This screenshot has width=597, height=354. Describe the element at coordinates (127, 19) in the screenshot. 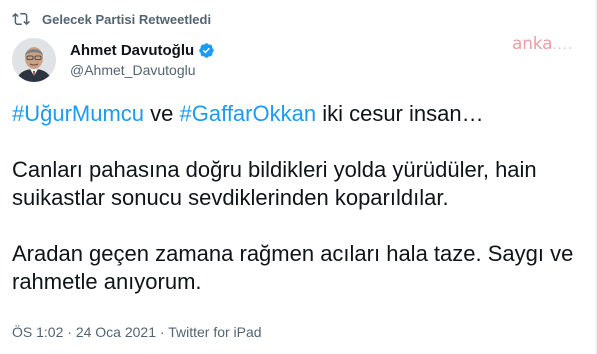

I see `retweet-label: Gelecek Partisi Retweetledi` at that location.